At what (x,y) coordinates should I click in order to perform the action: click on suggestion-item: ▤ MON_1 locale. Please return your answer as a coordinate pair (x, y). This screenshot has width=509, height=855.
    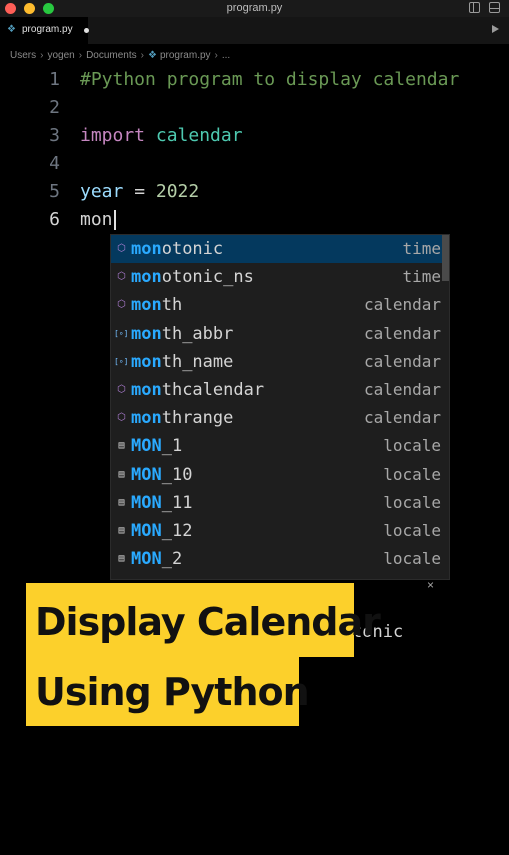
    Looking at the image, I should click on (280, 446).